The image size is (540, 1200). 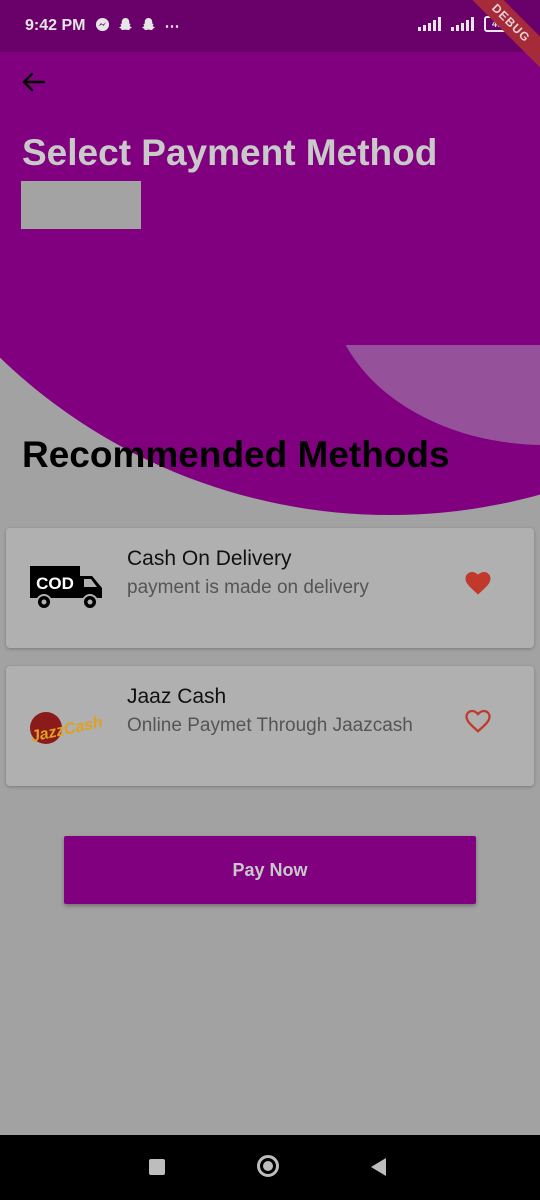 I want to click on payment-option-title: Cash On Delivery, so click(x=209, y=558).